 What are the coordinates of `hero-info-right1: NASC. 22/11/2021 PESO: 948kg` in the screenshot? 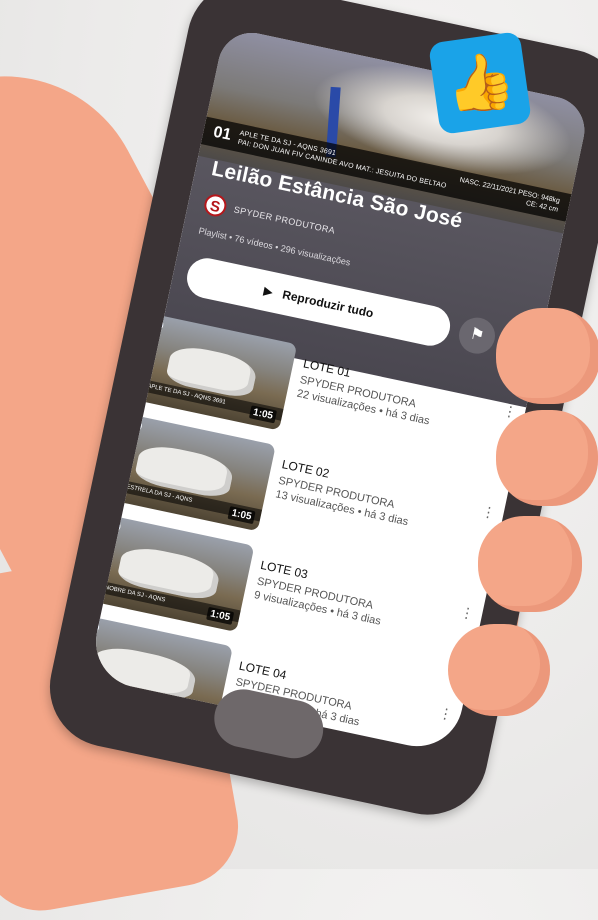 It's located at (510, 190).